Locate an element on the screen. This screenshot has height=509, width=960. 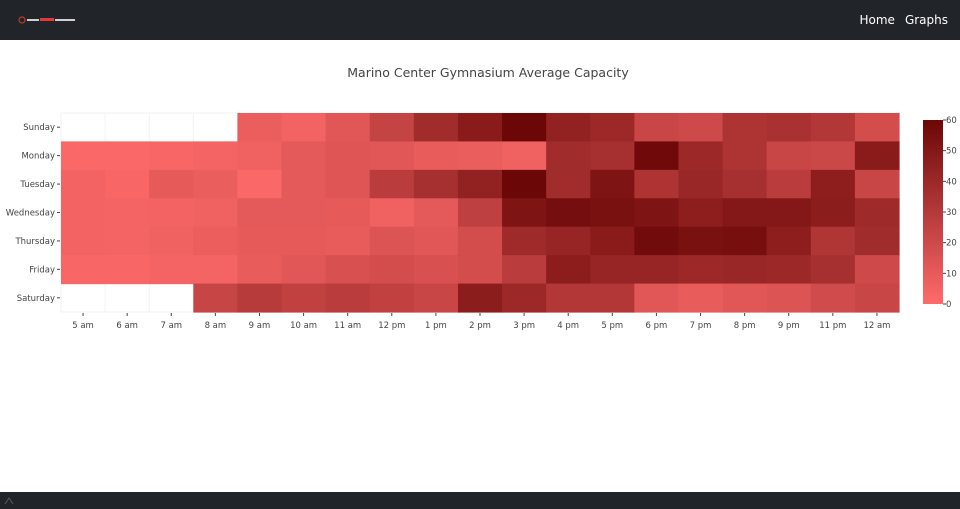
nav-home-link: Home is located at coordinates (877, 20).